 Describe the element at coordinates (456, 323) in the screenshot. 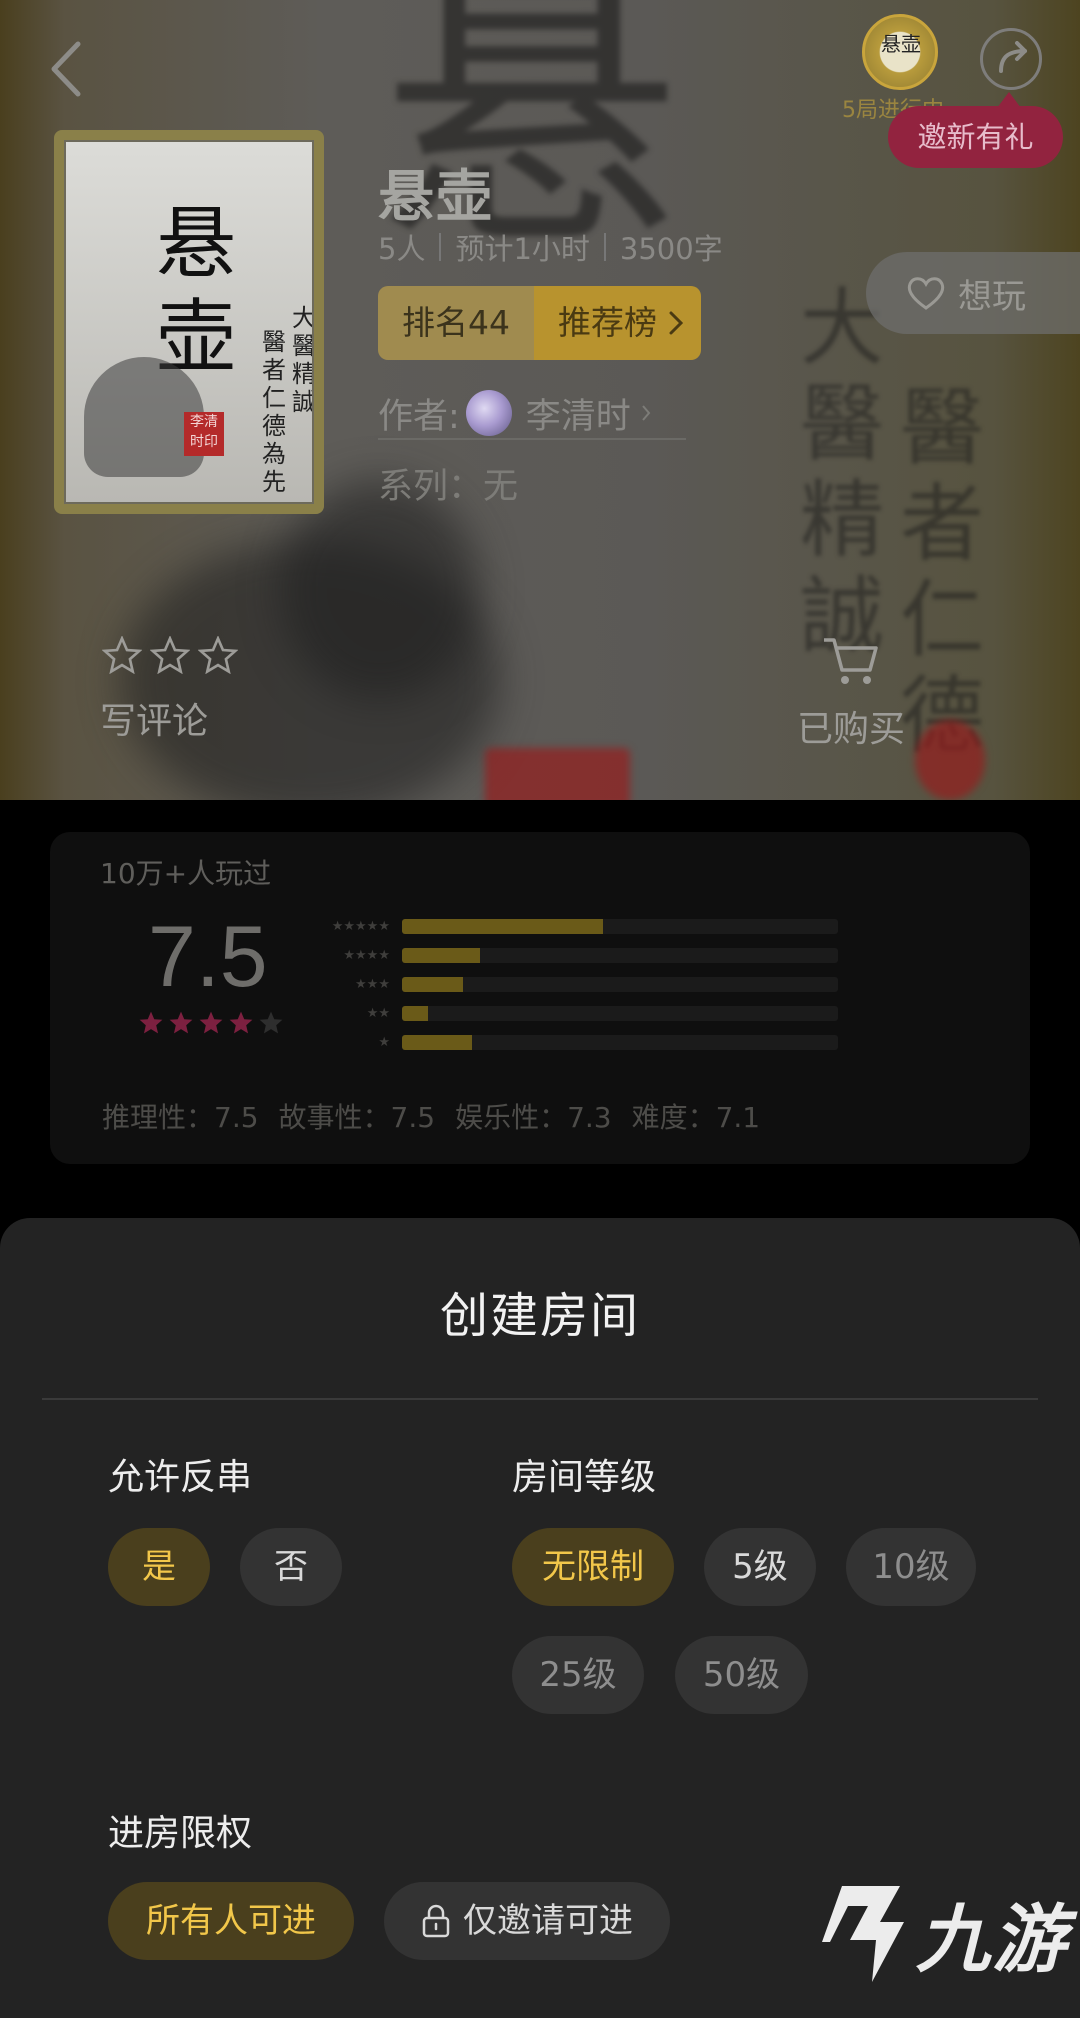

I see `rank-label: 排名44` at that location.